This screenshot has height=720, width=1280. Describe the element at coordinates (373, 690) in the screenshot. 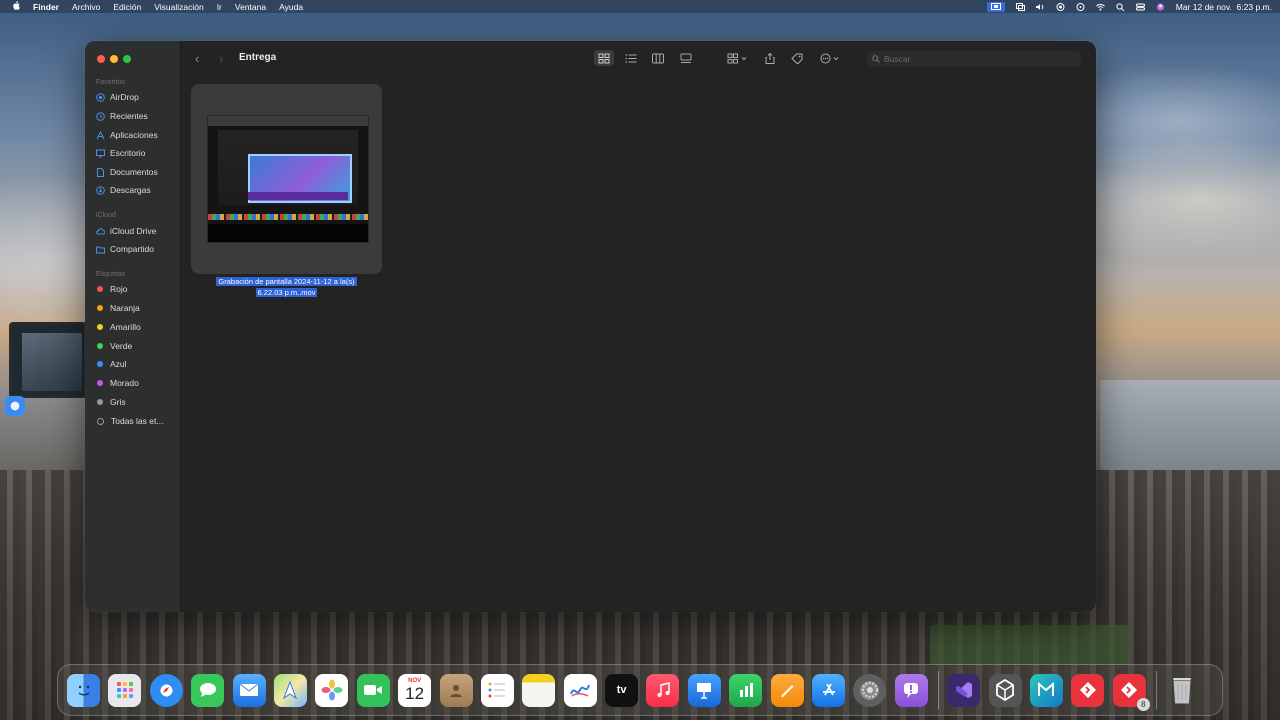

I see `facetime-icon` at that location.